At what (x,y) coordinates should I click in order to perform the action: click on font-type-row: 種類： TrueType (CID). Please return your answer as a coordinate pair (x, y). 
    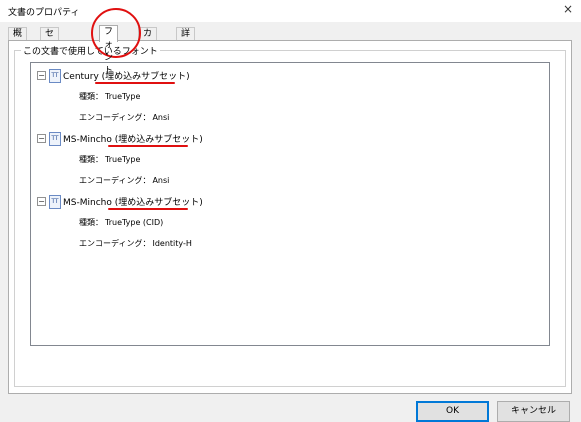
    Looking at the image, I should click on (121, 222).